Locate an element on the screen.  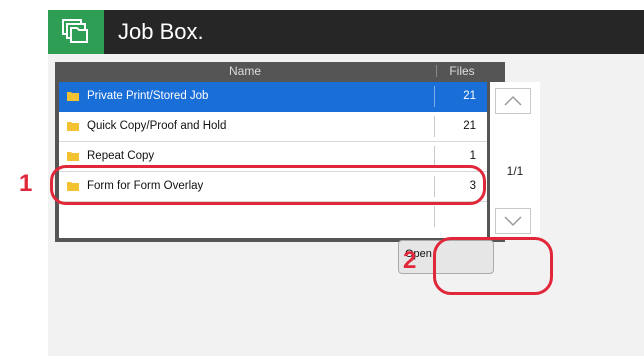
scroll-up-button is located at coordinates (513, 101).